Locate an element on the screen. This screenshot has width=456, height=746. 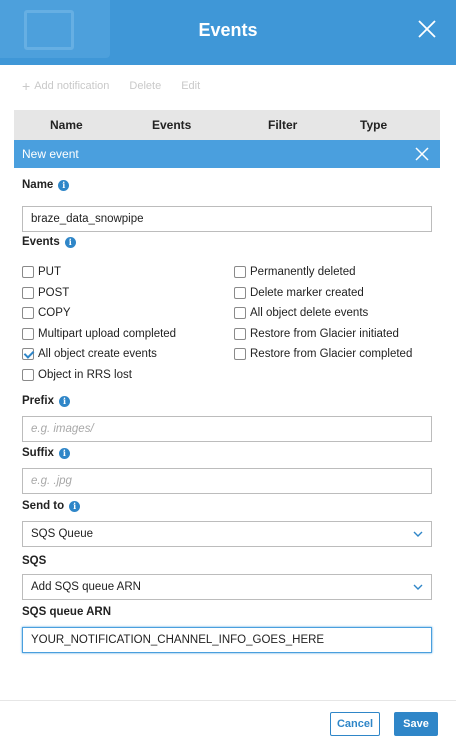
table-header: Name Events Filter Type is located at coordinates (227, 125).